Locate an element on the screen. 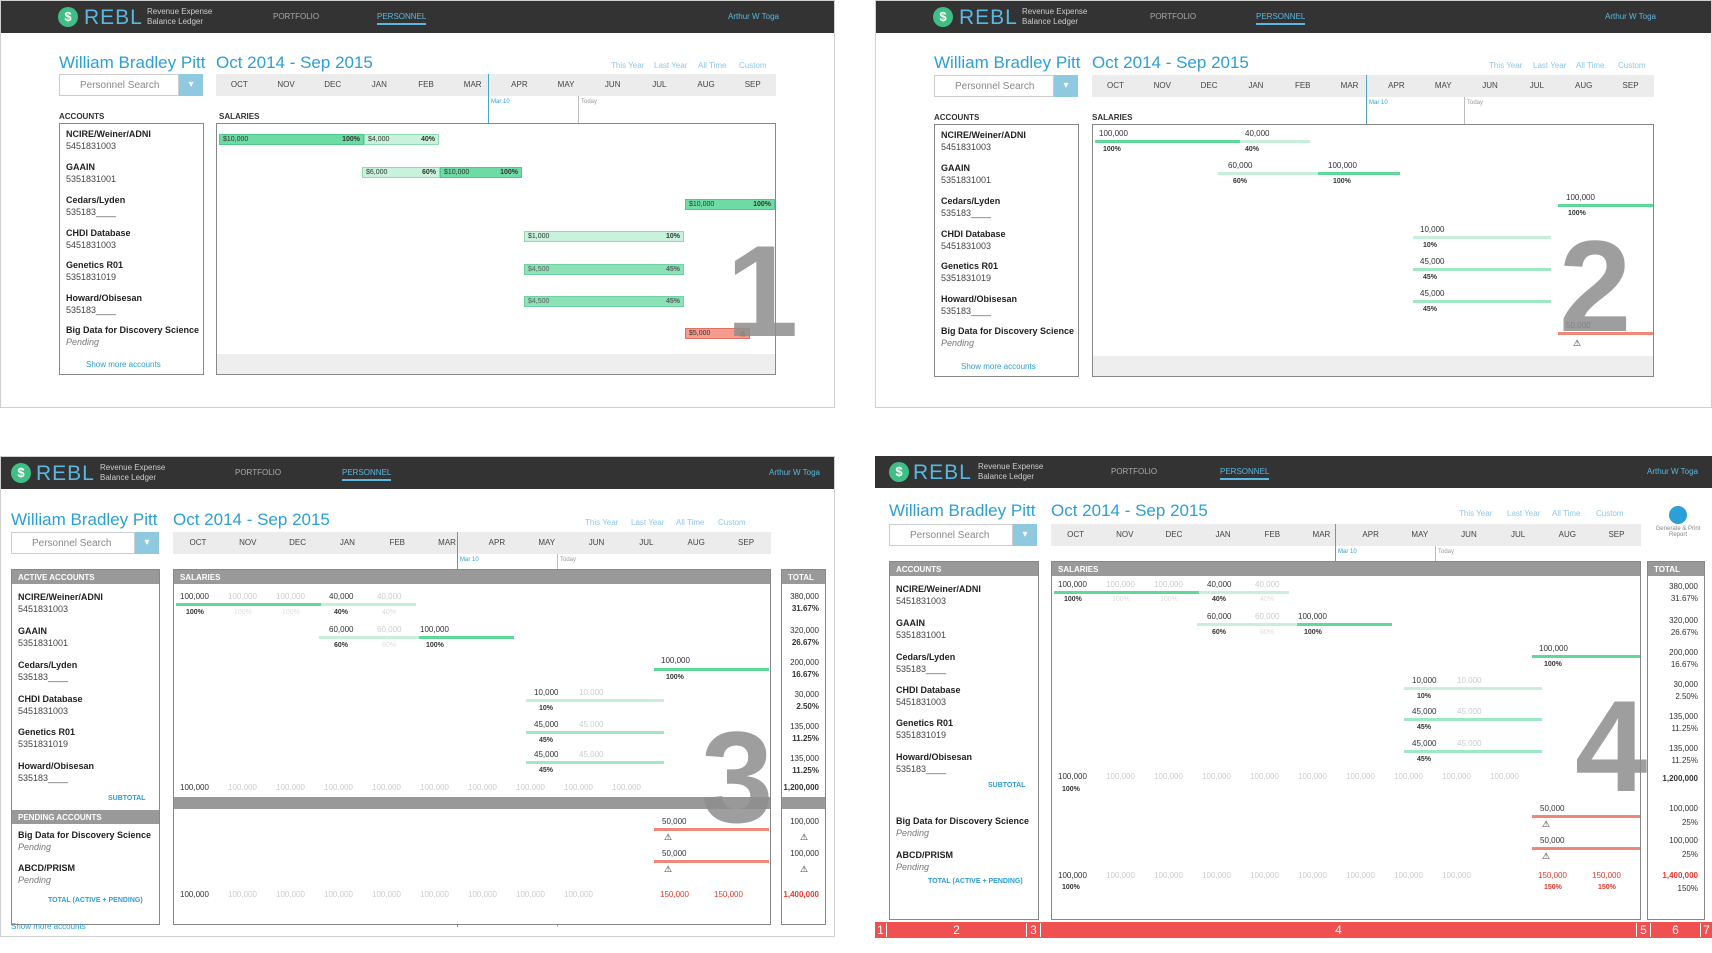  salary-bar: $1,000 10% is located at coordinates (604, 236).